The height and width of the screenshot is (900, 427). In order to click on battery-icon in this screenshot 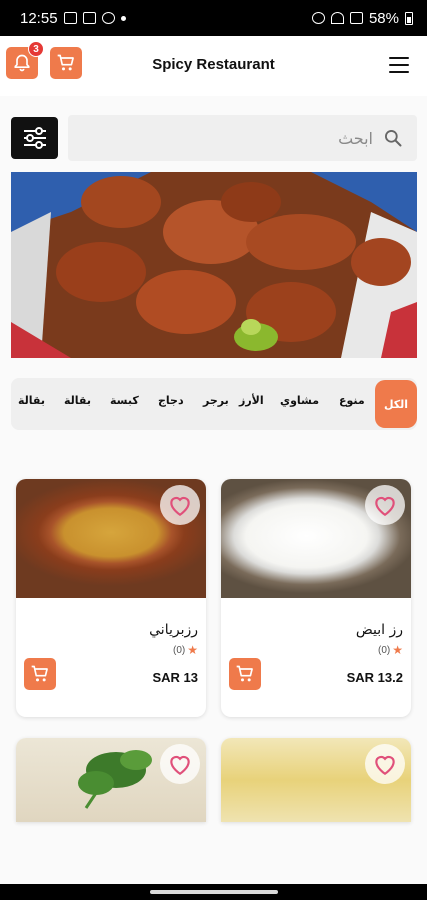, I will do `click(409, 18)`.